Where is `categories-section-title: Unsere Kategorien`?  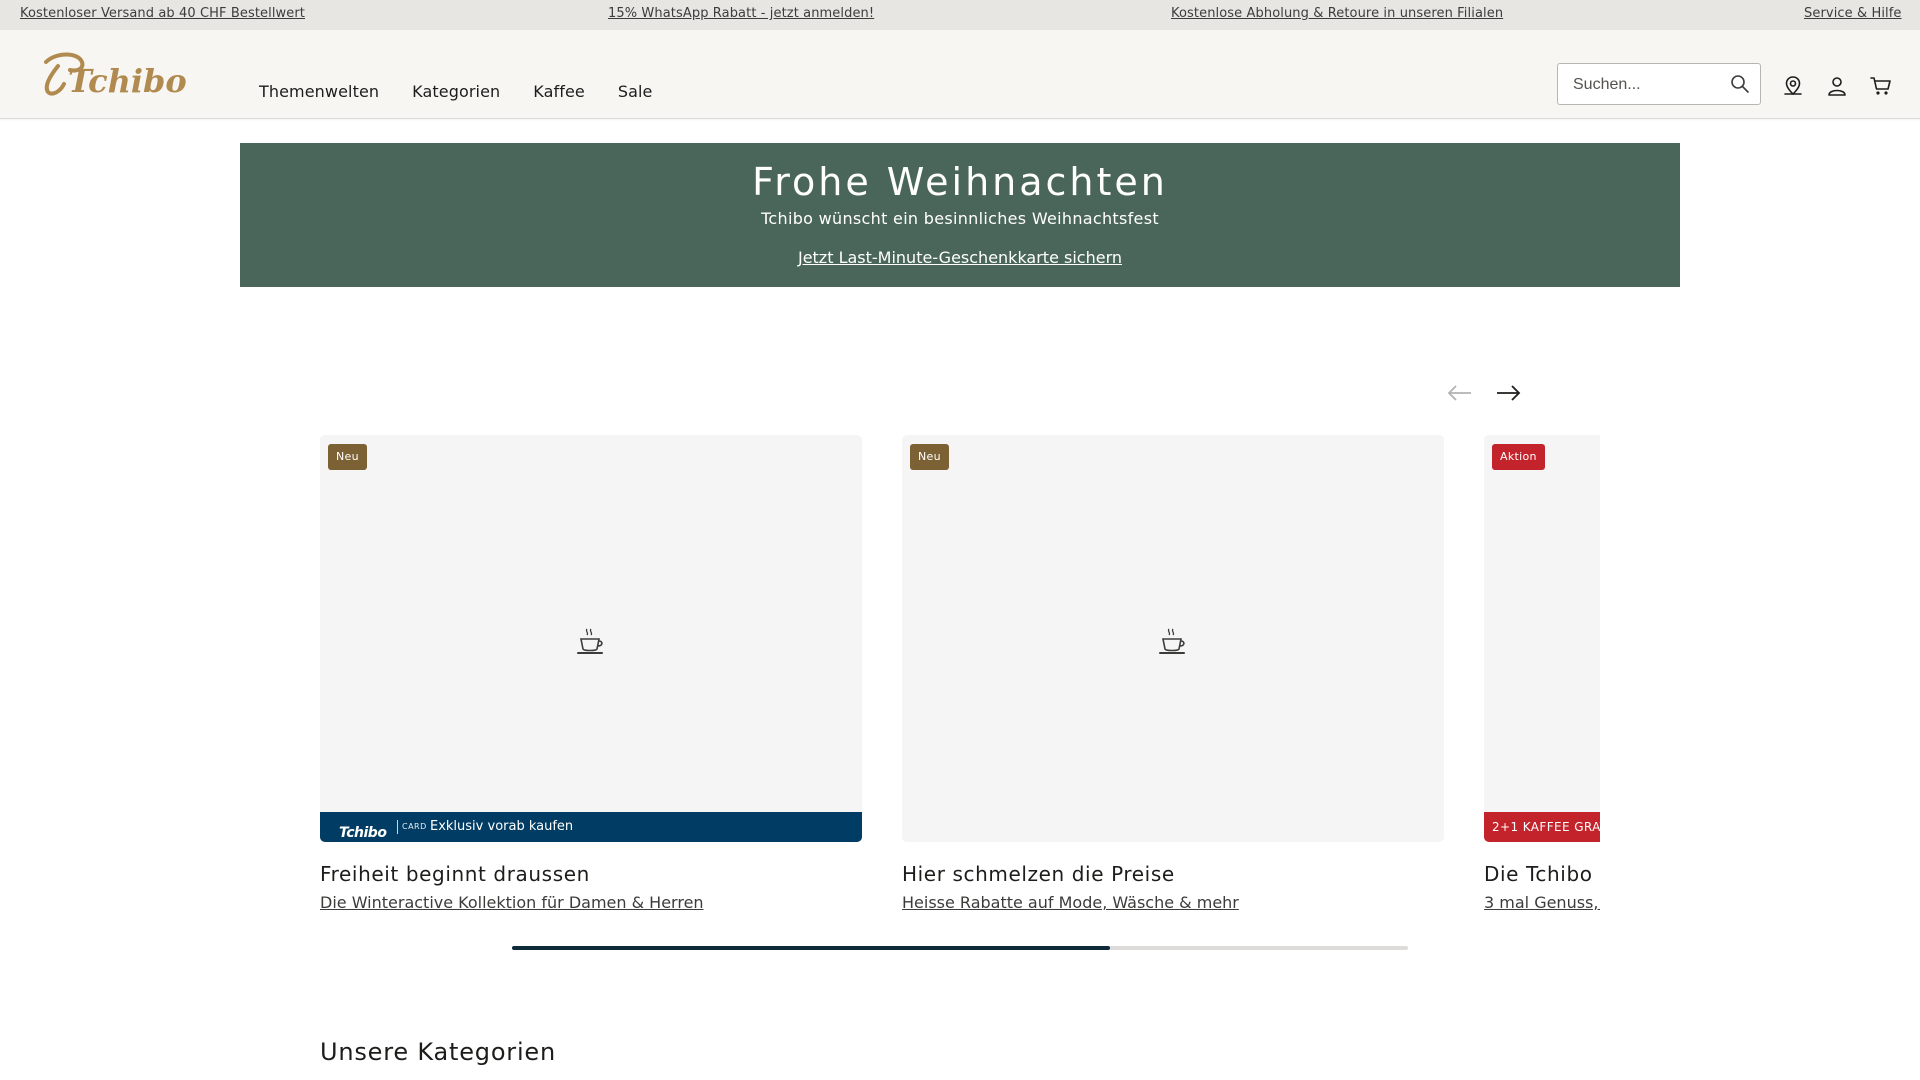
categories-section-title: Unsere Kategorien is located at coordinates (438, 1052).